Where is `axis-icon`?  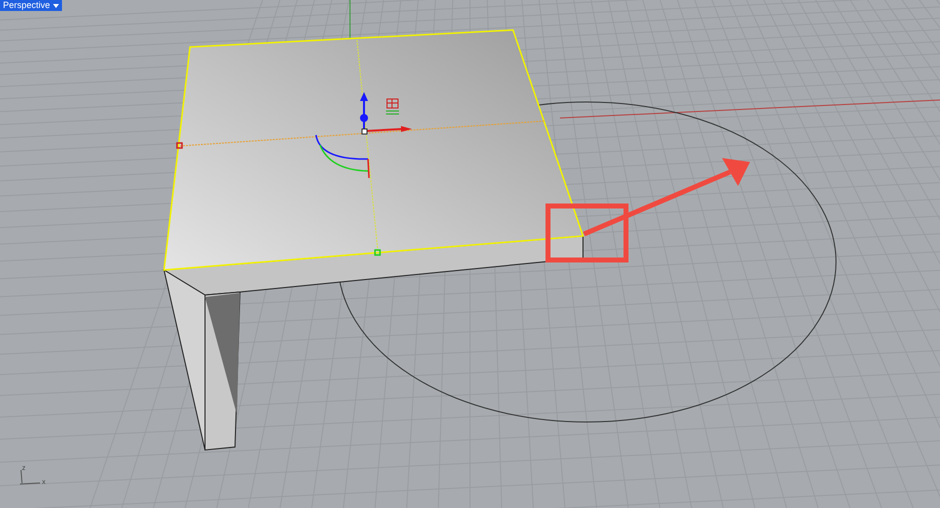
axis-icon is located at coordinates (30, 477).